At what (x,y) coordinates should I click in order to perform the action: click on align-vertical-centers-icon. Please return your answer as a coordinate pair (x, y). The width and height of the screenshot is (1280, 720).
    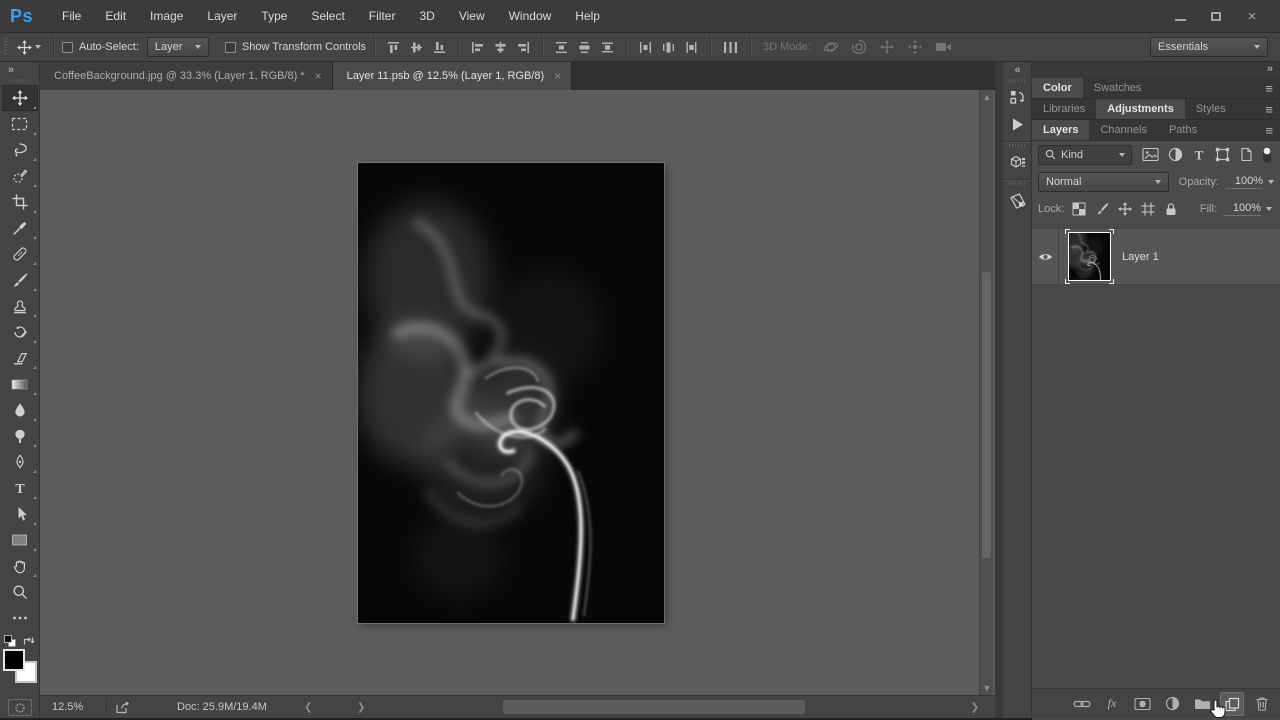
    Looking at the image, I should click on (416, 47).